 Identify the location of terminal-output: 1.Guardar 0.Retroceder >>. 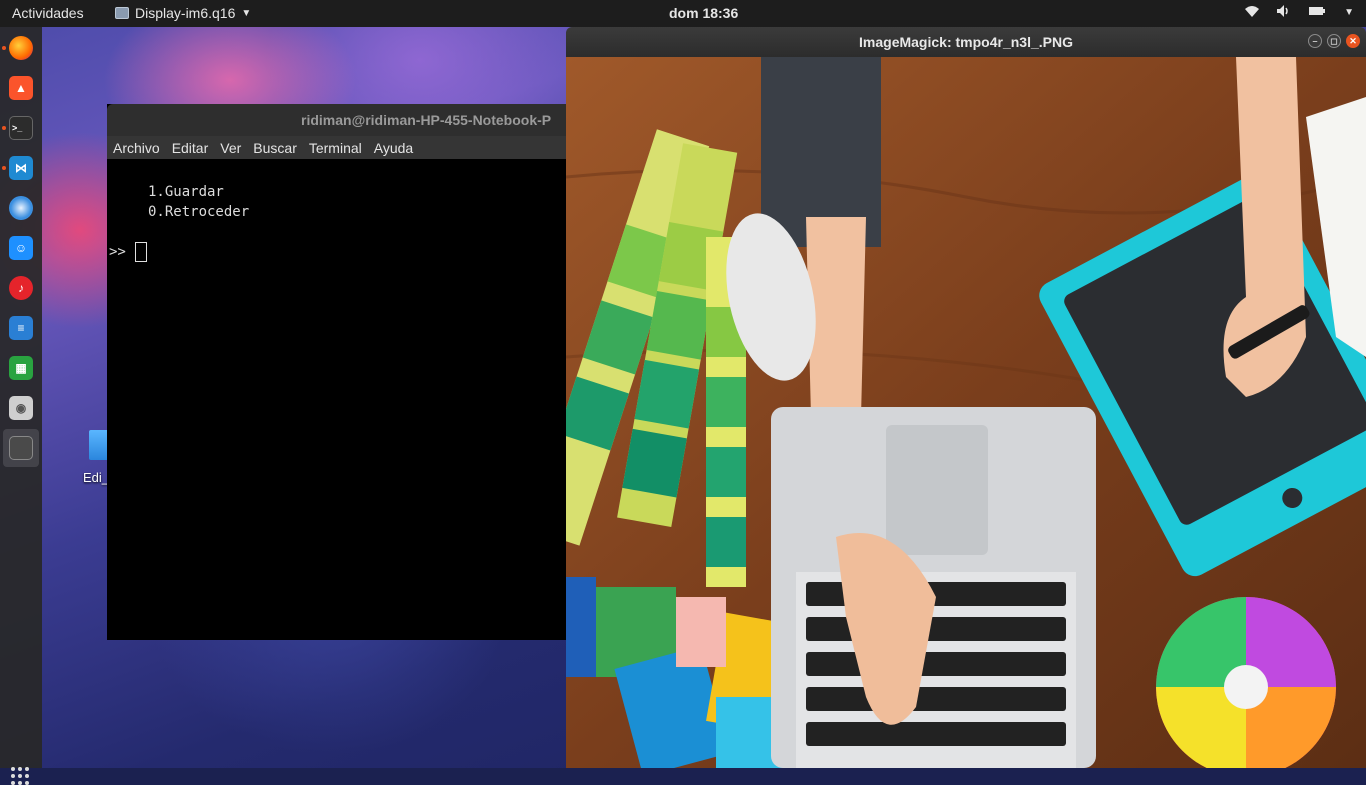
(342, 210).